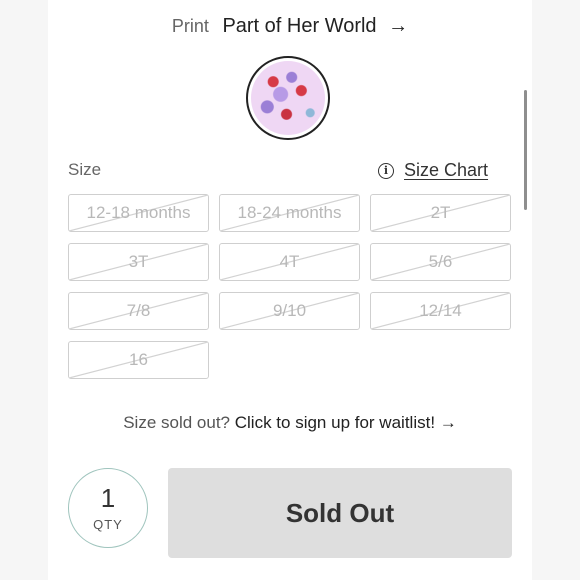 The image size is (580, 580). I want to click on size-label: Size, so click(85, 169).